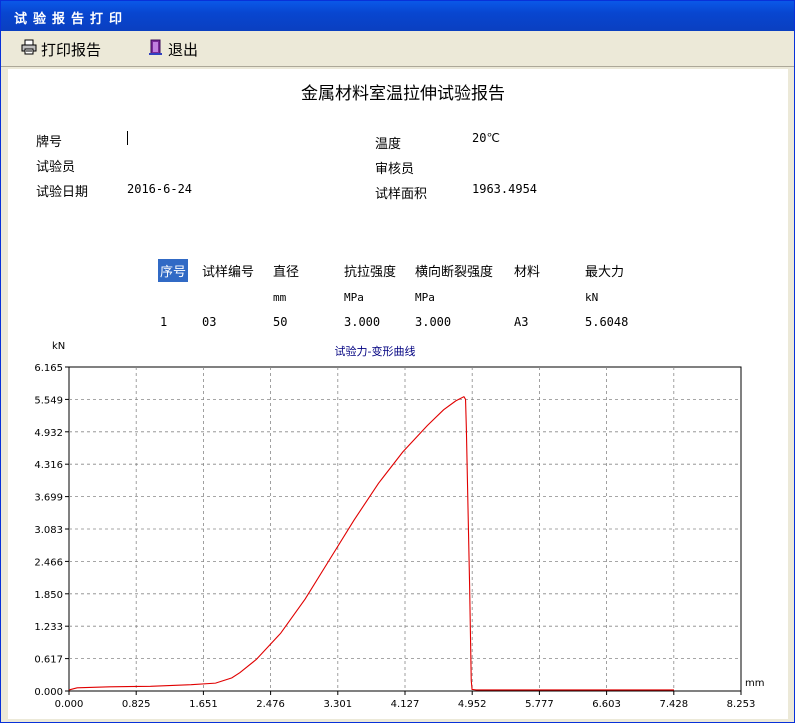  Describe the element at coordinates (486, 138) in the screenshot. I see `temperature-value: 20℃` at that location.